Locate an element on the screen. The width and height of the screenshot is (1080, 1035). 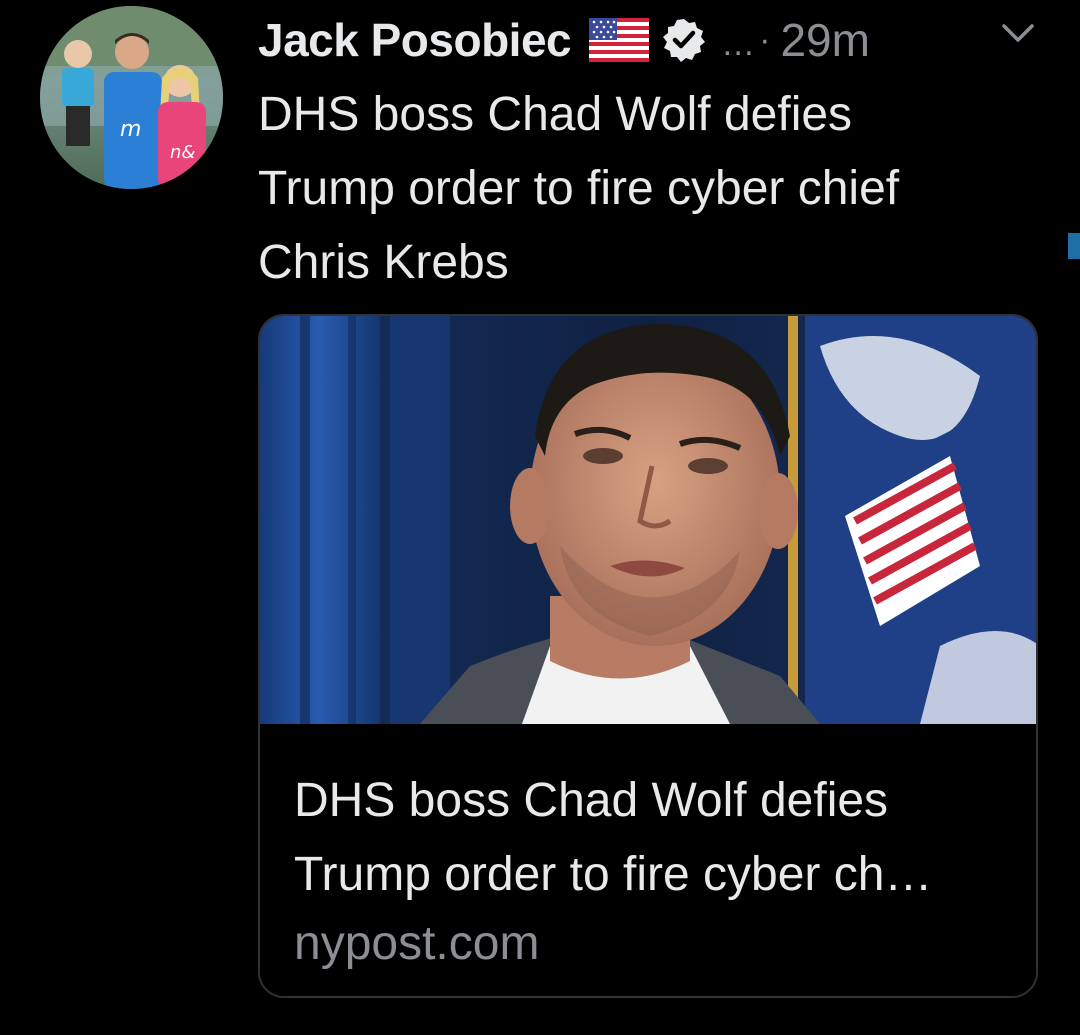
tweet-text-line: DHS boss Chad Wolf defies is located at coordinates (555, 114).